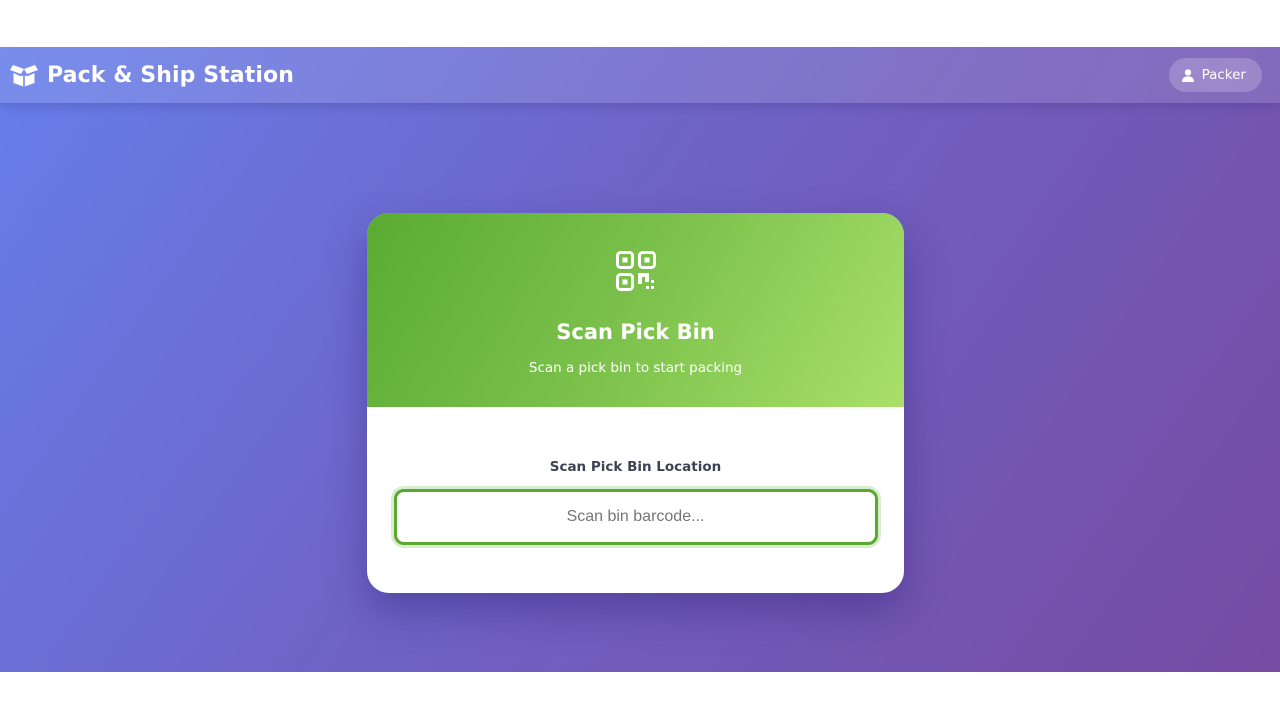  I want to click on card-body: Scan Pick Bin Location, so click(635, 476).